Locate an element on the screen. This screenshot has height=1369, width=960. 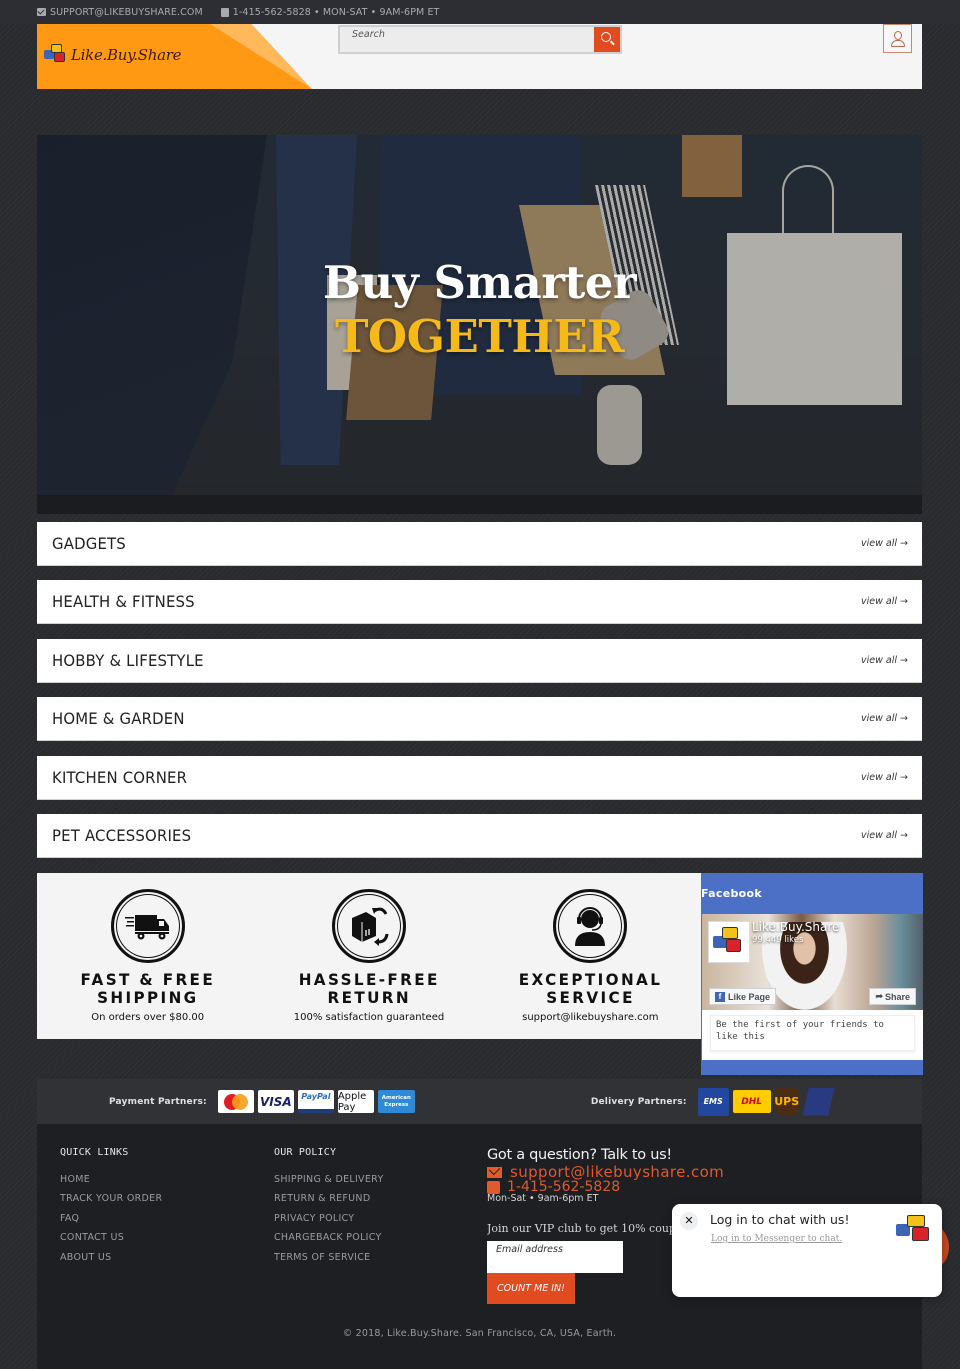
payment-partners-label: Payment Partners: is located at coordinates (158, 1101).